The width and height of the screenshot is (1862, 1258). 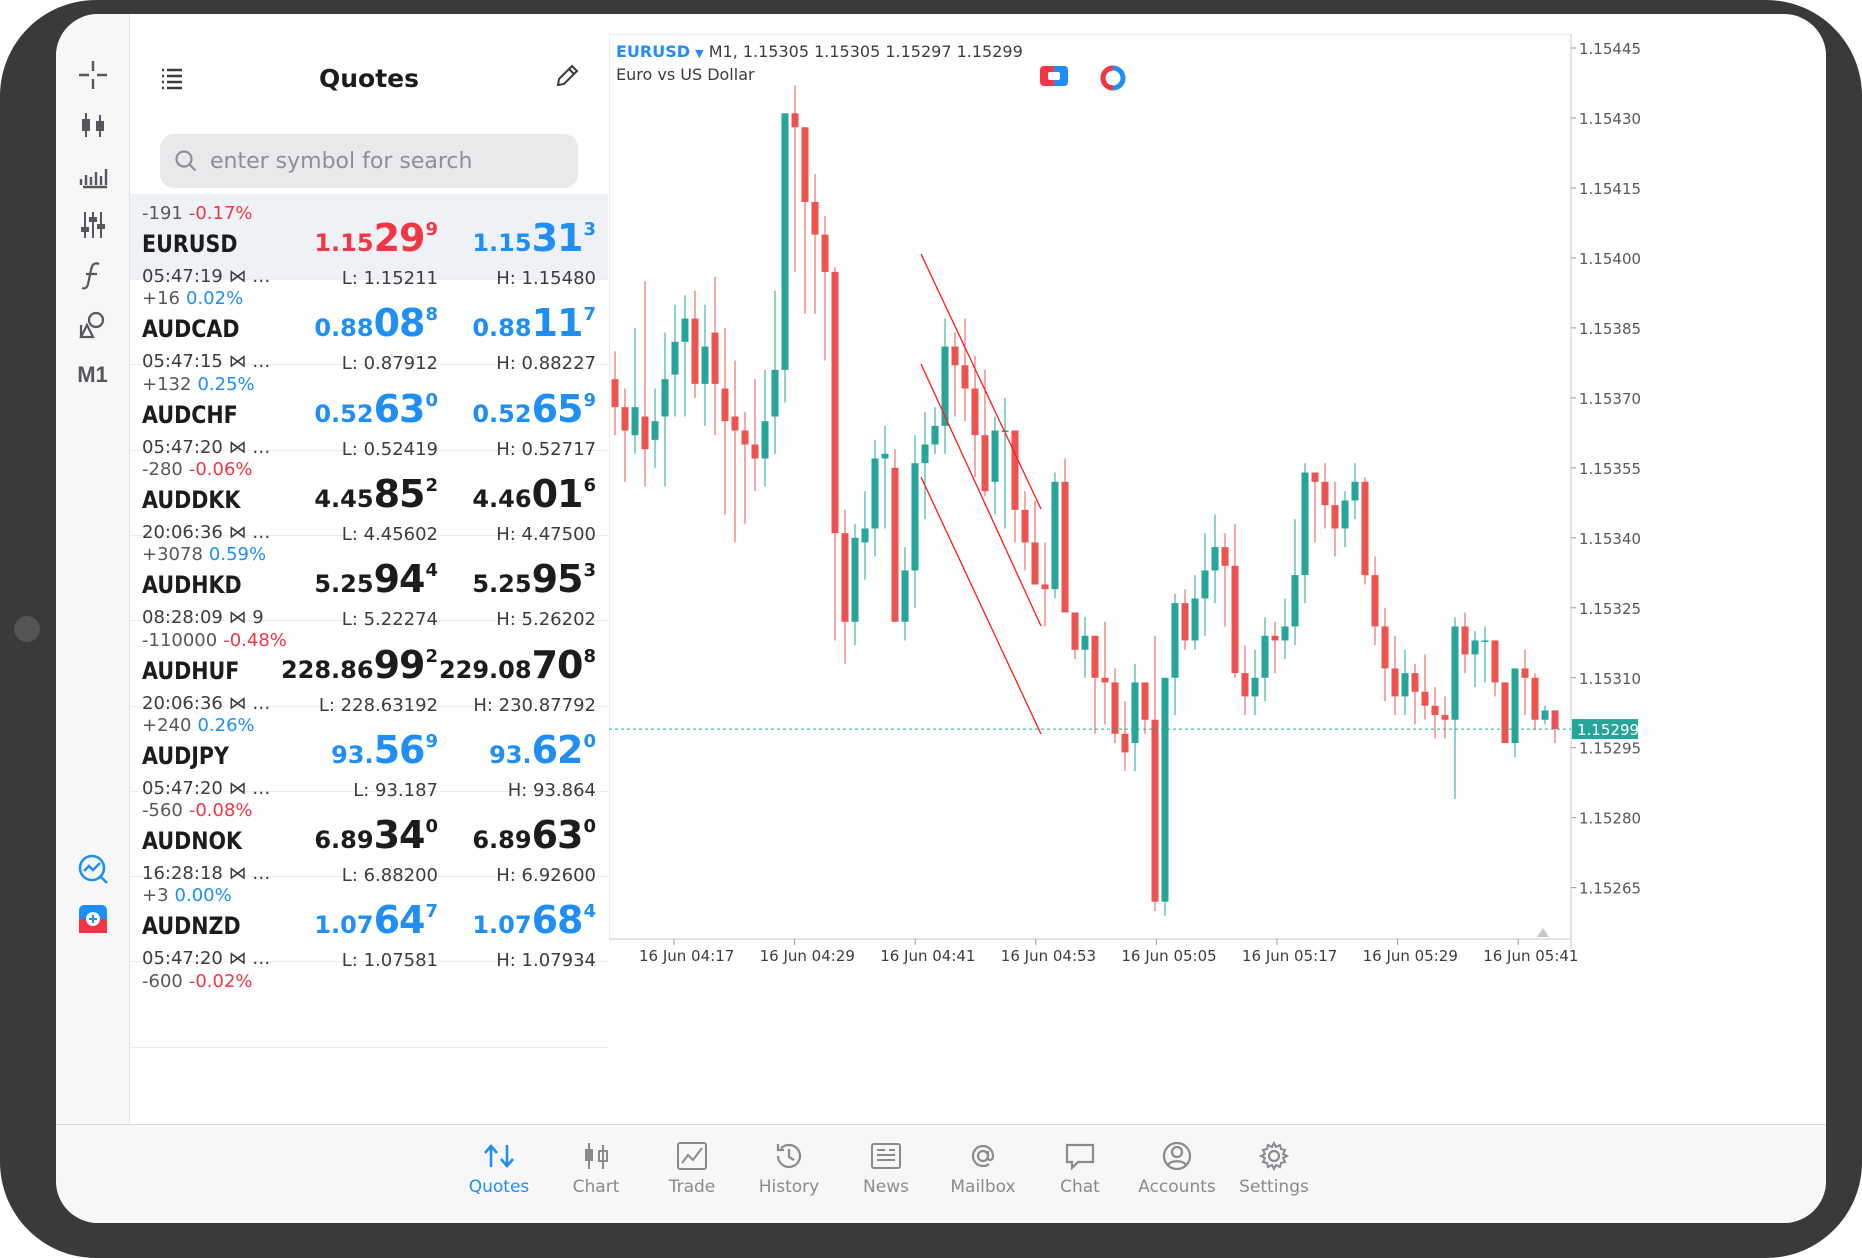 What do you see at coordinates (1610, 119) in the screenshot?
I see `price-tick-label-1: 1.15430` at bounding box center [1610, 119].